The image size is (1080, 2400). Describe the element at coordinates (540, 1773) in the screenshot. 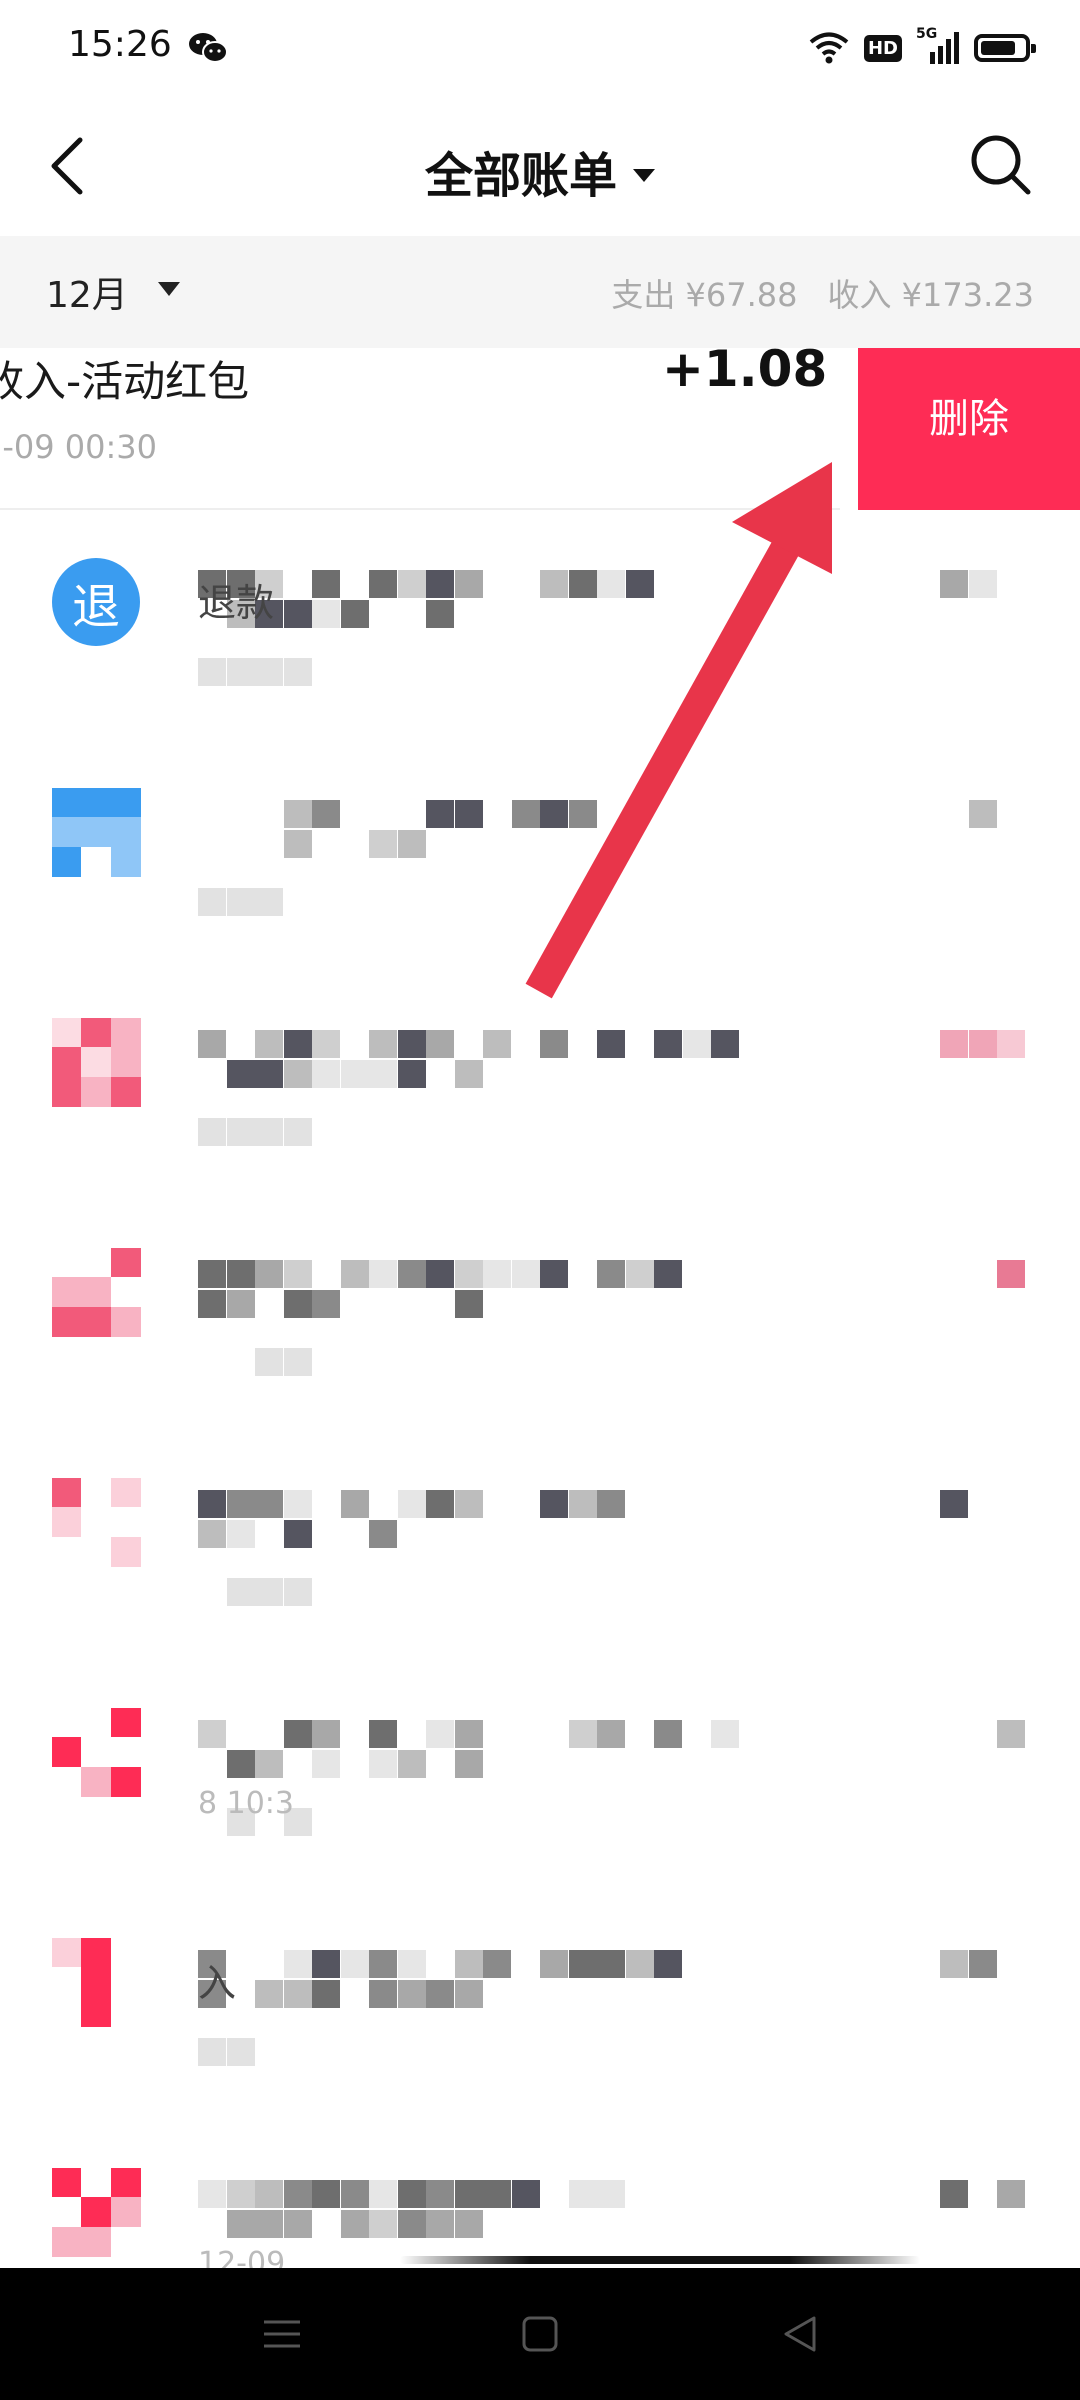

I see `list-item: 8 10:3` at that location.